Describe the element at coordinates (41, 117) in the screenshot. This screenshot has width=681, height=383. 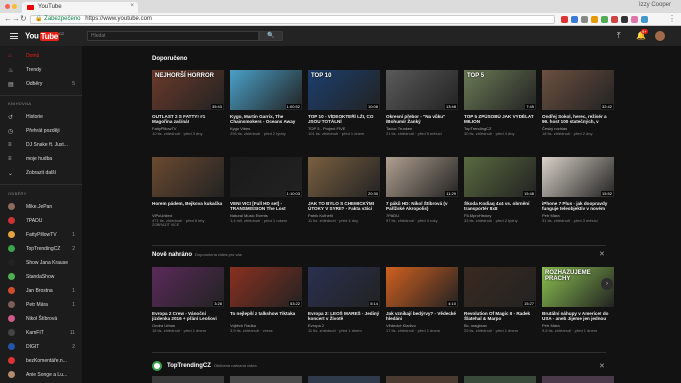
I see `sidebar-item-history: ↺ Historie` at that location.